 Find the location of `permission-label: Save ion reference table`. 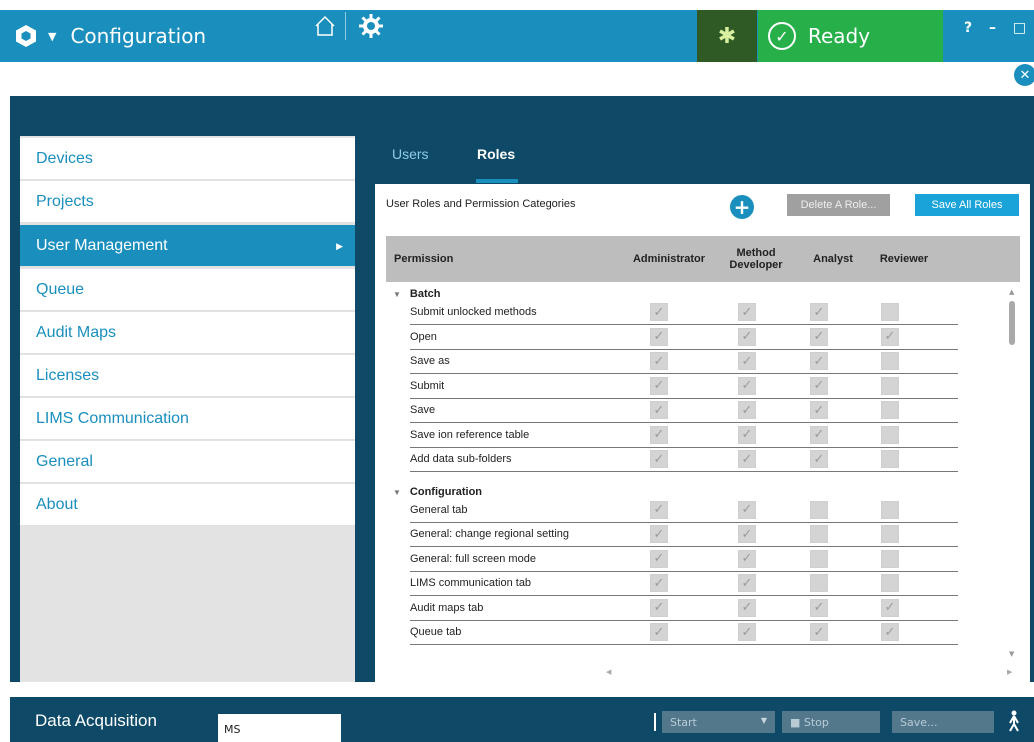

permission-label: Save ion reference table is located at coordinates (470, 434).